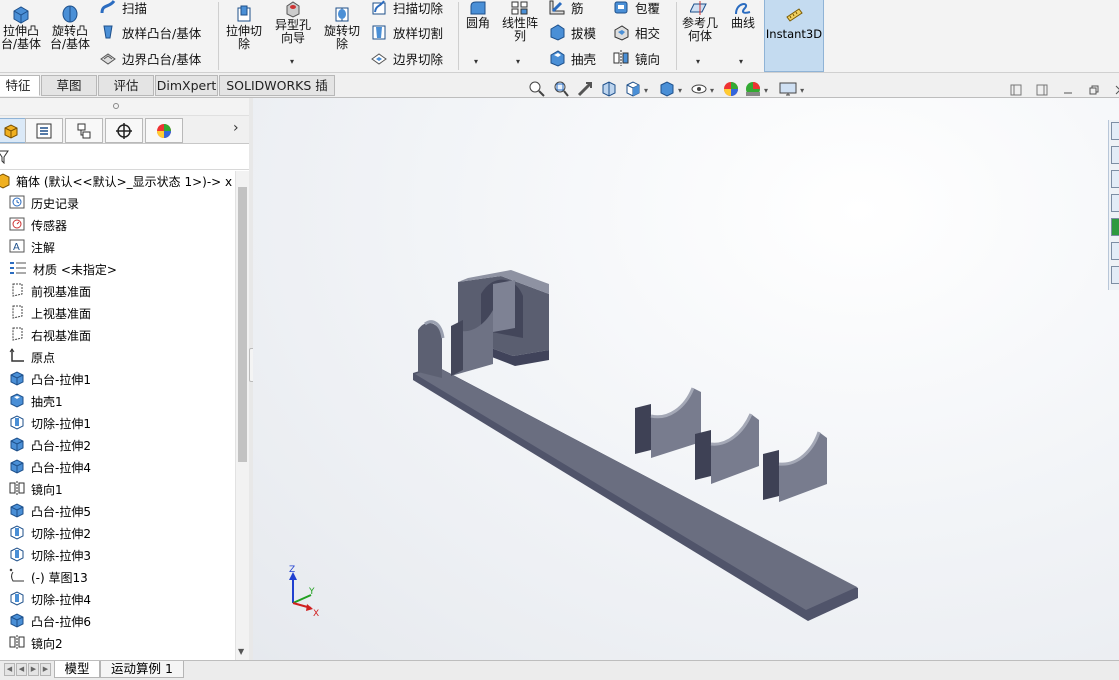  I want to click on tree-root-part: 箱体 (默认<<默认>_显示状态 1>)-> x, so click(118, 181).